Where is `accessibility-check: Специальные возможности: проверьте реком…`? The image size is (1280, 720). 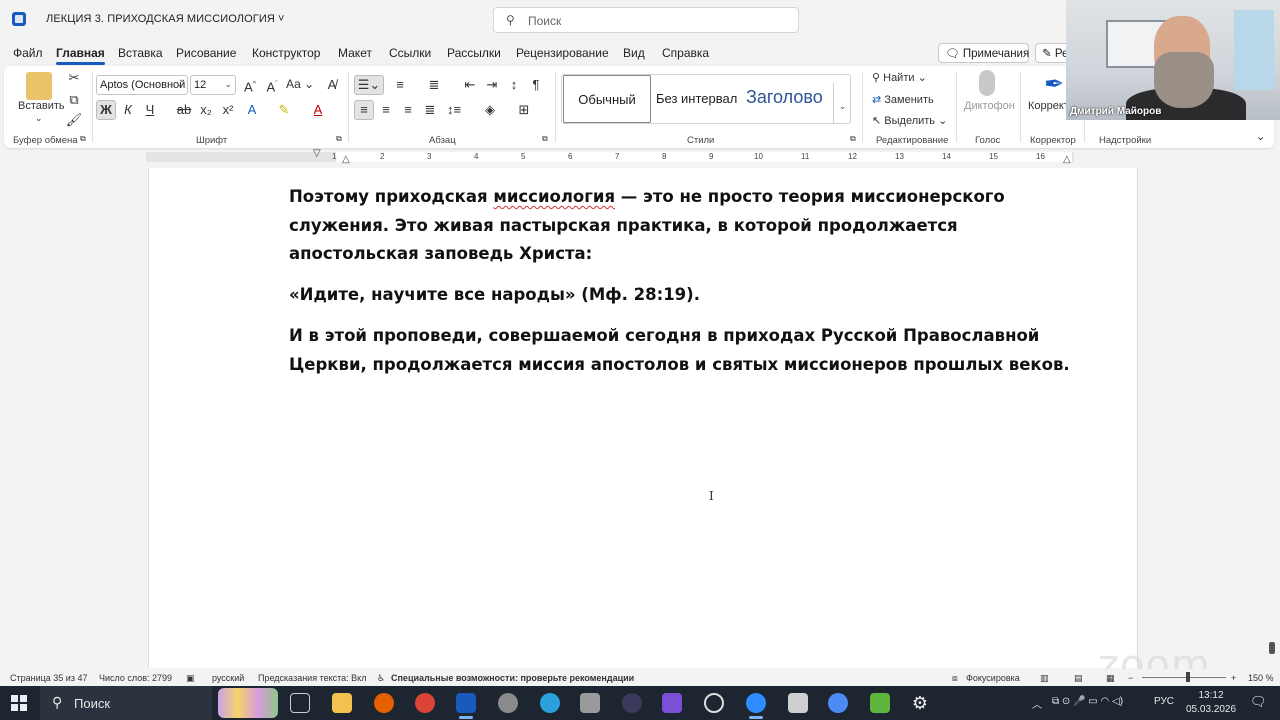 accessibility-check: Специальные возможности: проверьте реком… is located at coordinates (512, 678).